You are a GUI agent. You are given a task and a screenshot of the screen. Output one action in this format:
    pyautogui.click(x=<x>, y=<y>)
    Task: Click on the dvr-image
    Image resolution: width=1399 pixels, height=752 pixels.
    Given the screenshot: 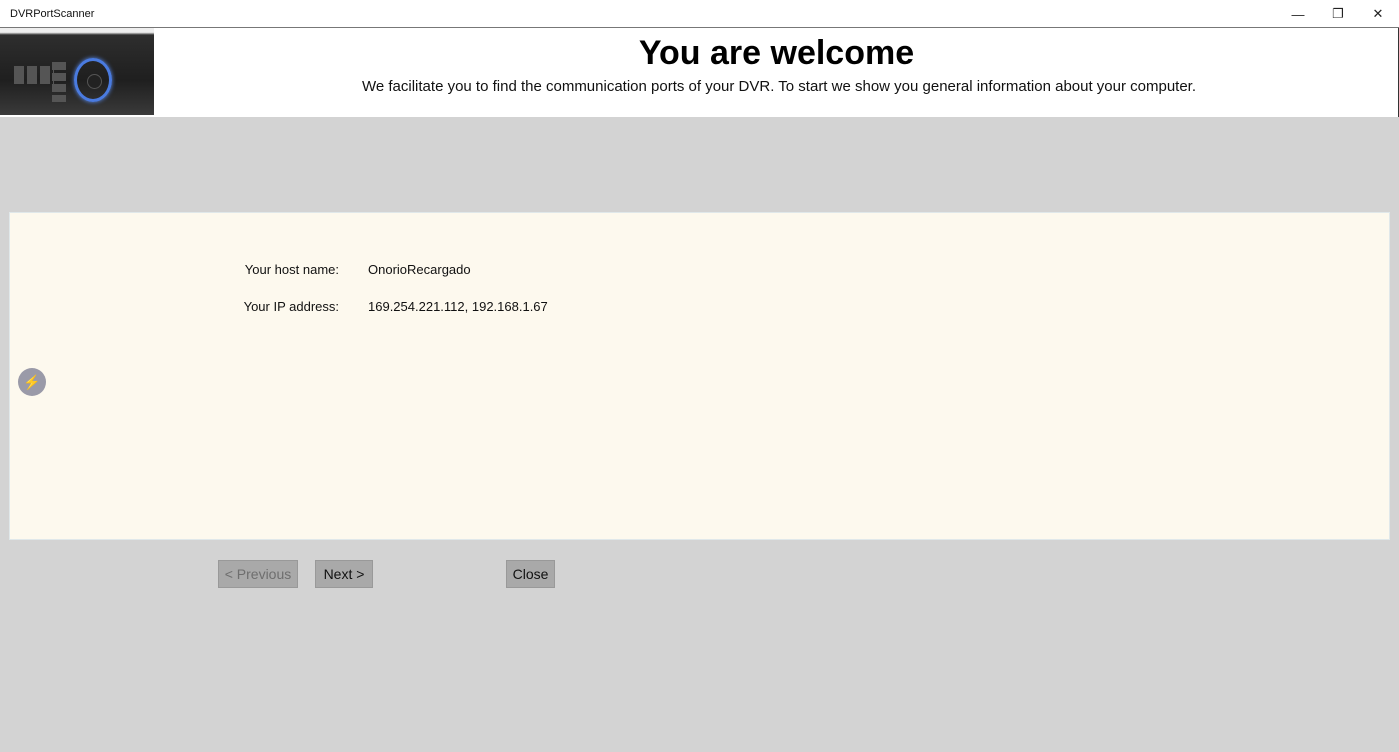 What is the action you would take?
    pyautogui.click(x=77, y=71)
    